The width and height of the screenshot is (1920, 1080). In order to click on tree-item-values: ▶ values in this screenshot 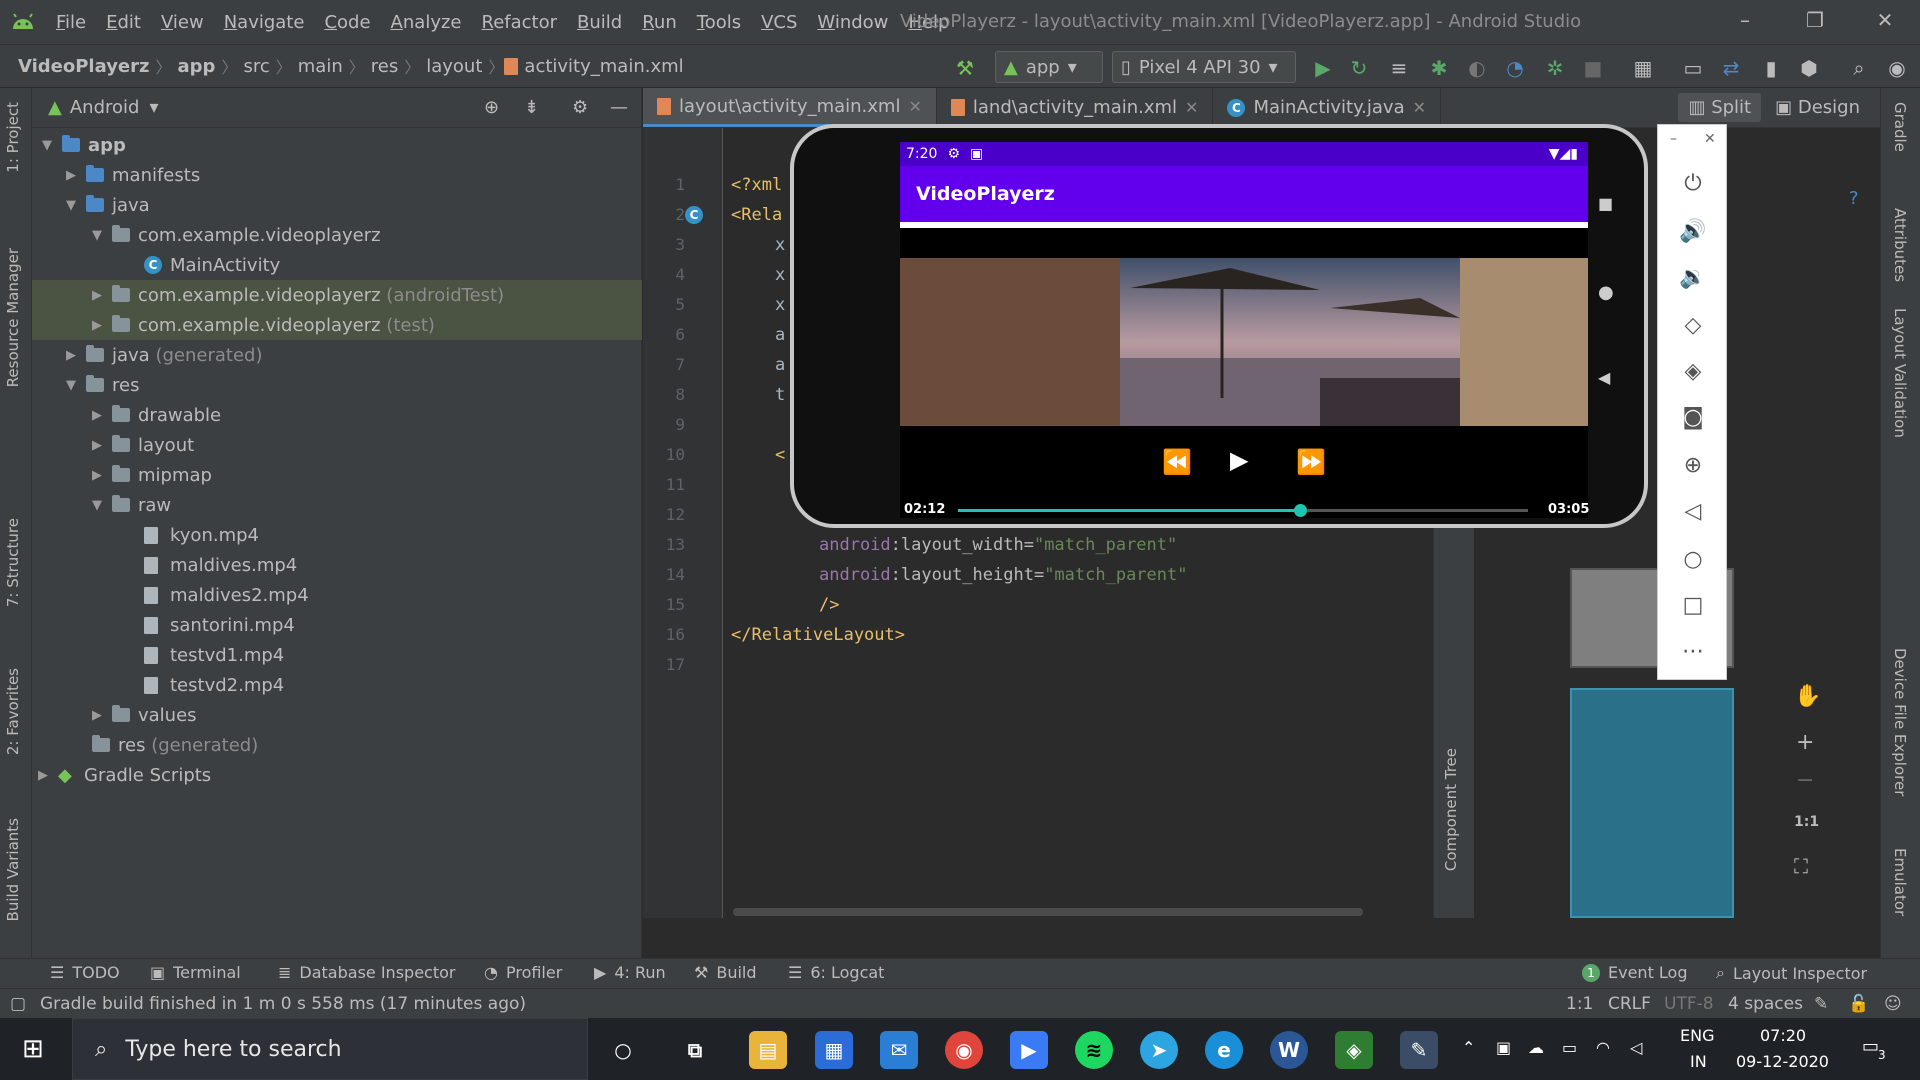, I will do `click(144, 715)`.